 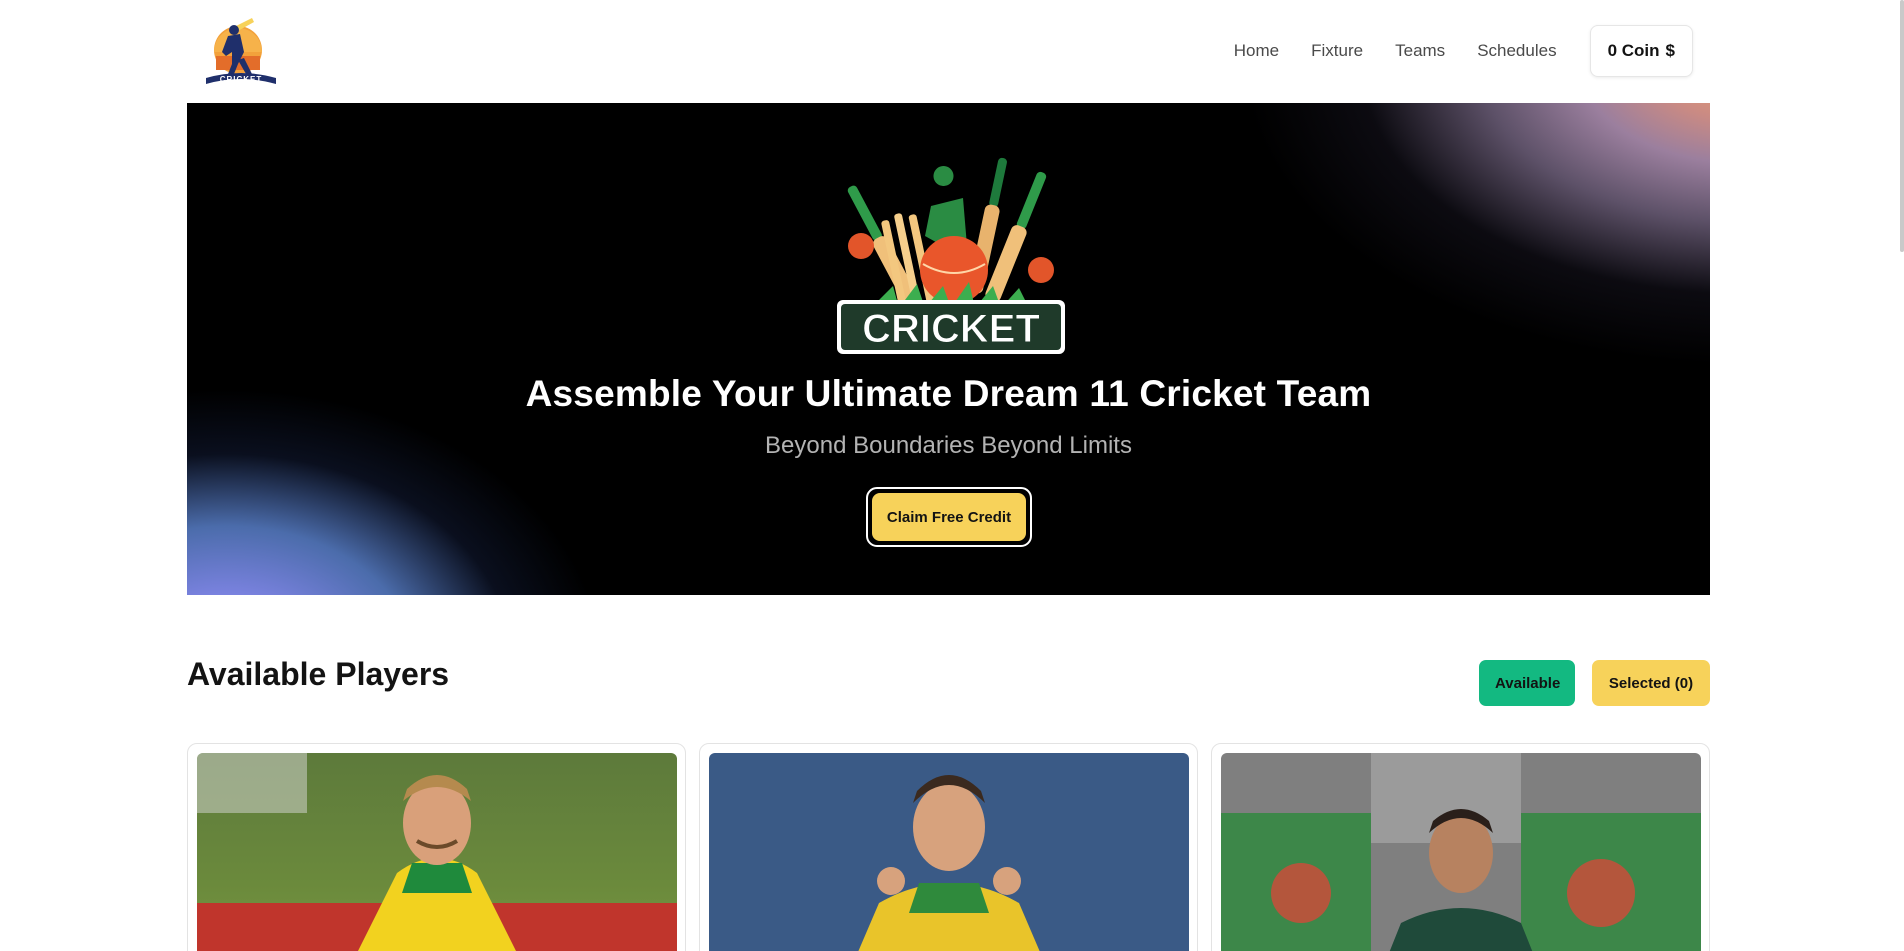 What do you see at coordinates (1256, 51) in the screenshot?
I see `nav-link-home: Home` at bounding box center [1256, 51].